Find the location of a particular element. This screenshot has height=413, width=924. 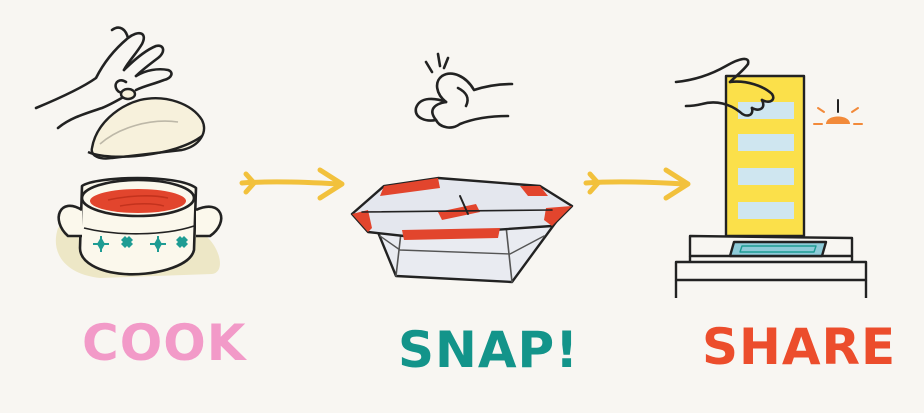

cooking-pot-icon is located at coordinates (139, 227).